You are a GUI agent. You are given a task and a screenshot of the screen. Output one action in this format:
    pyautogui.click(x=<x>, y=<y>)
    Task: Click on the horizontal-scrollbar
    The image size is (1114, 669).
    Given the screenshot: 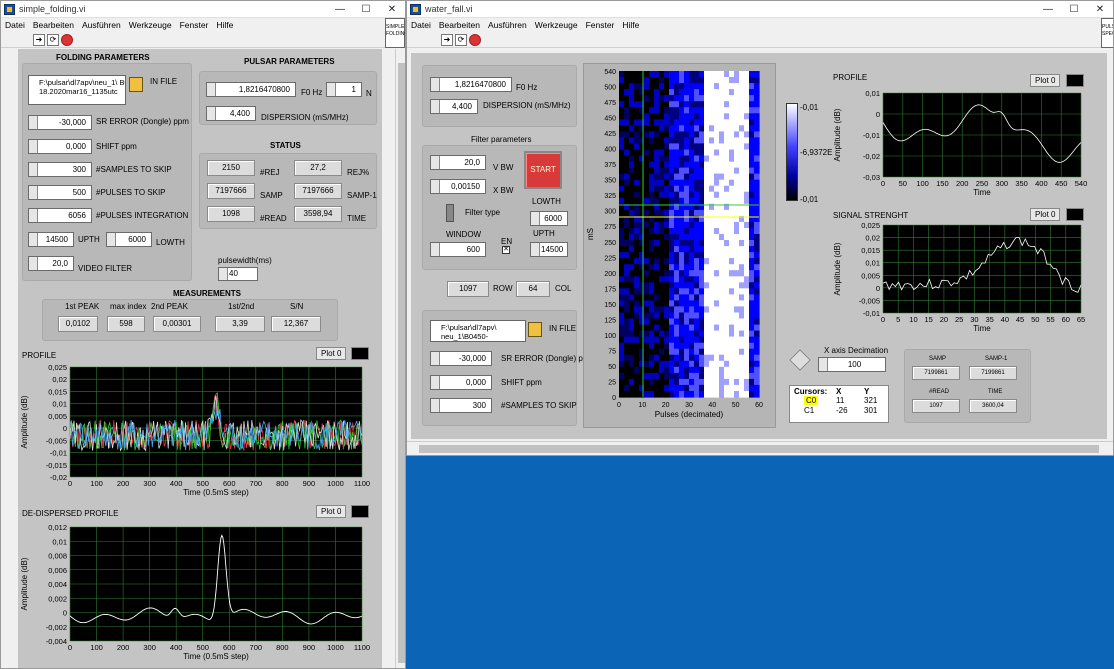 What is the action you would take?
    pyautogui.click(x=760, y=448)
    